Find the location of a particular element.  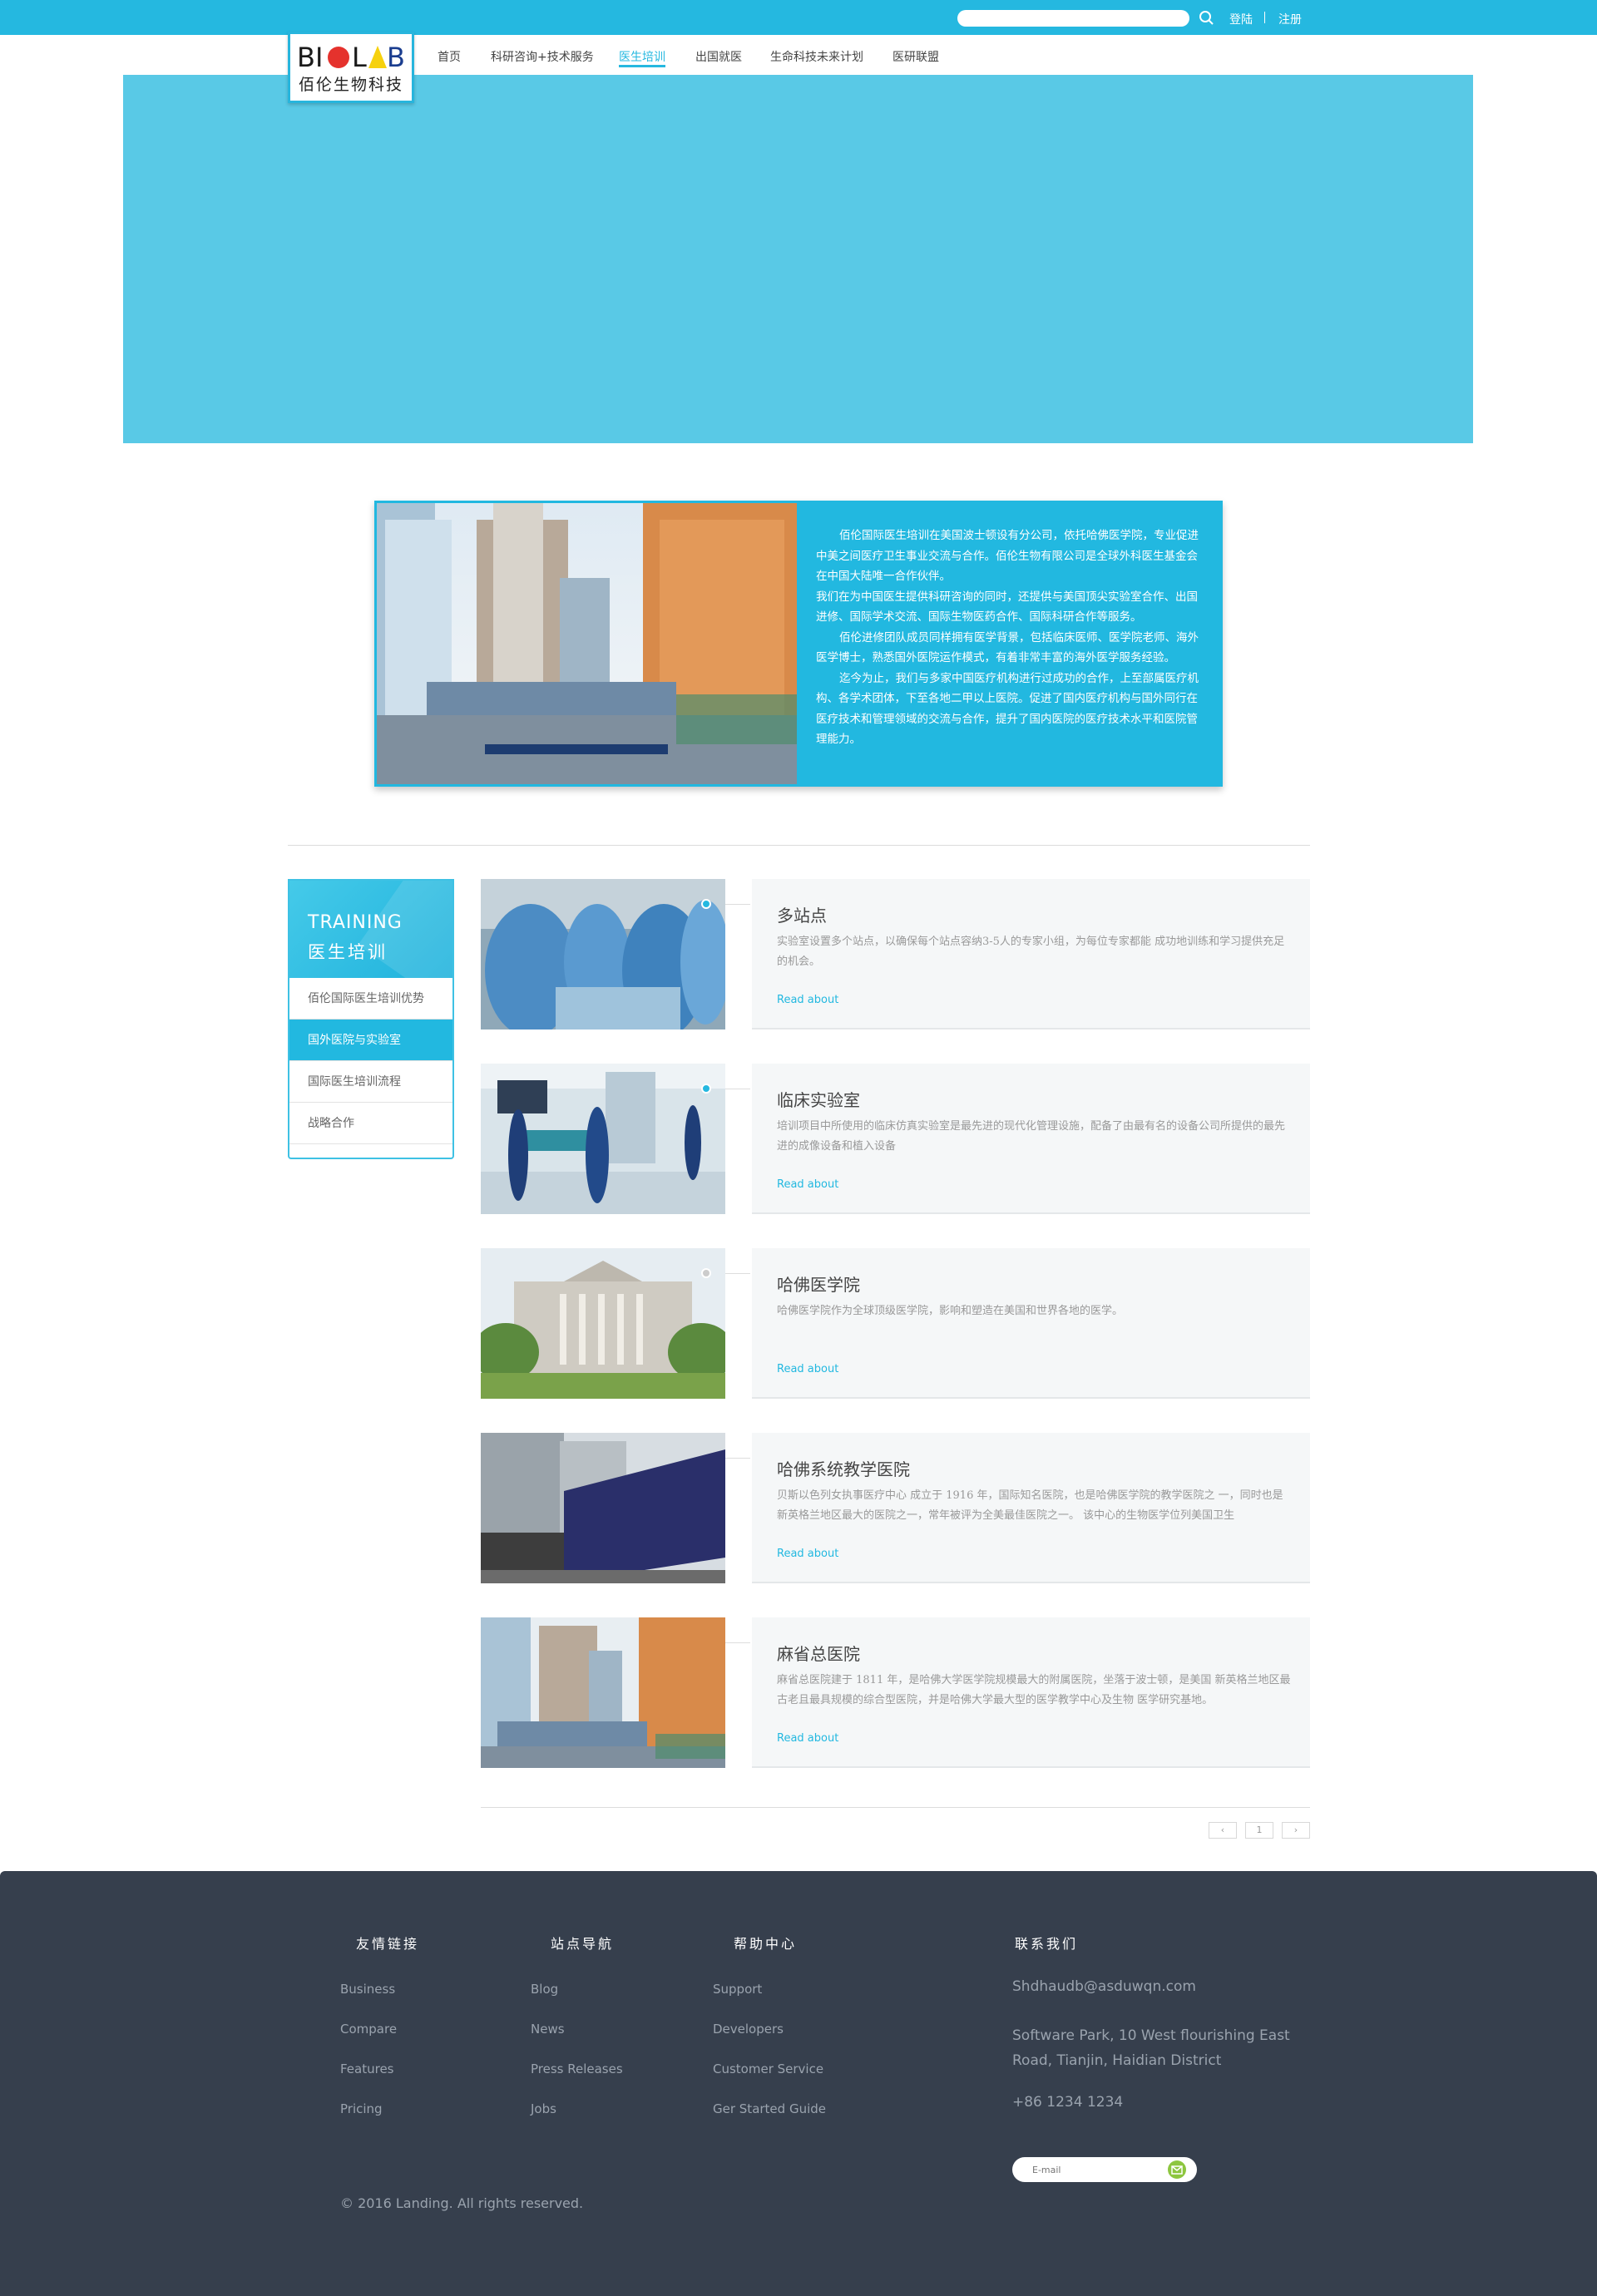

svg-text: L is located at coordinates (359, 57).